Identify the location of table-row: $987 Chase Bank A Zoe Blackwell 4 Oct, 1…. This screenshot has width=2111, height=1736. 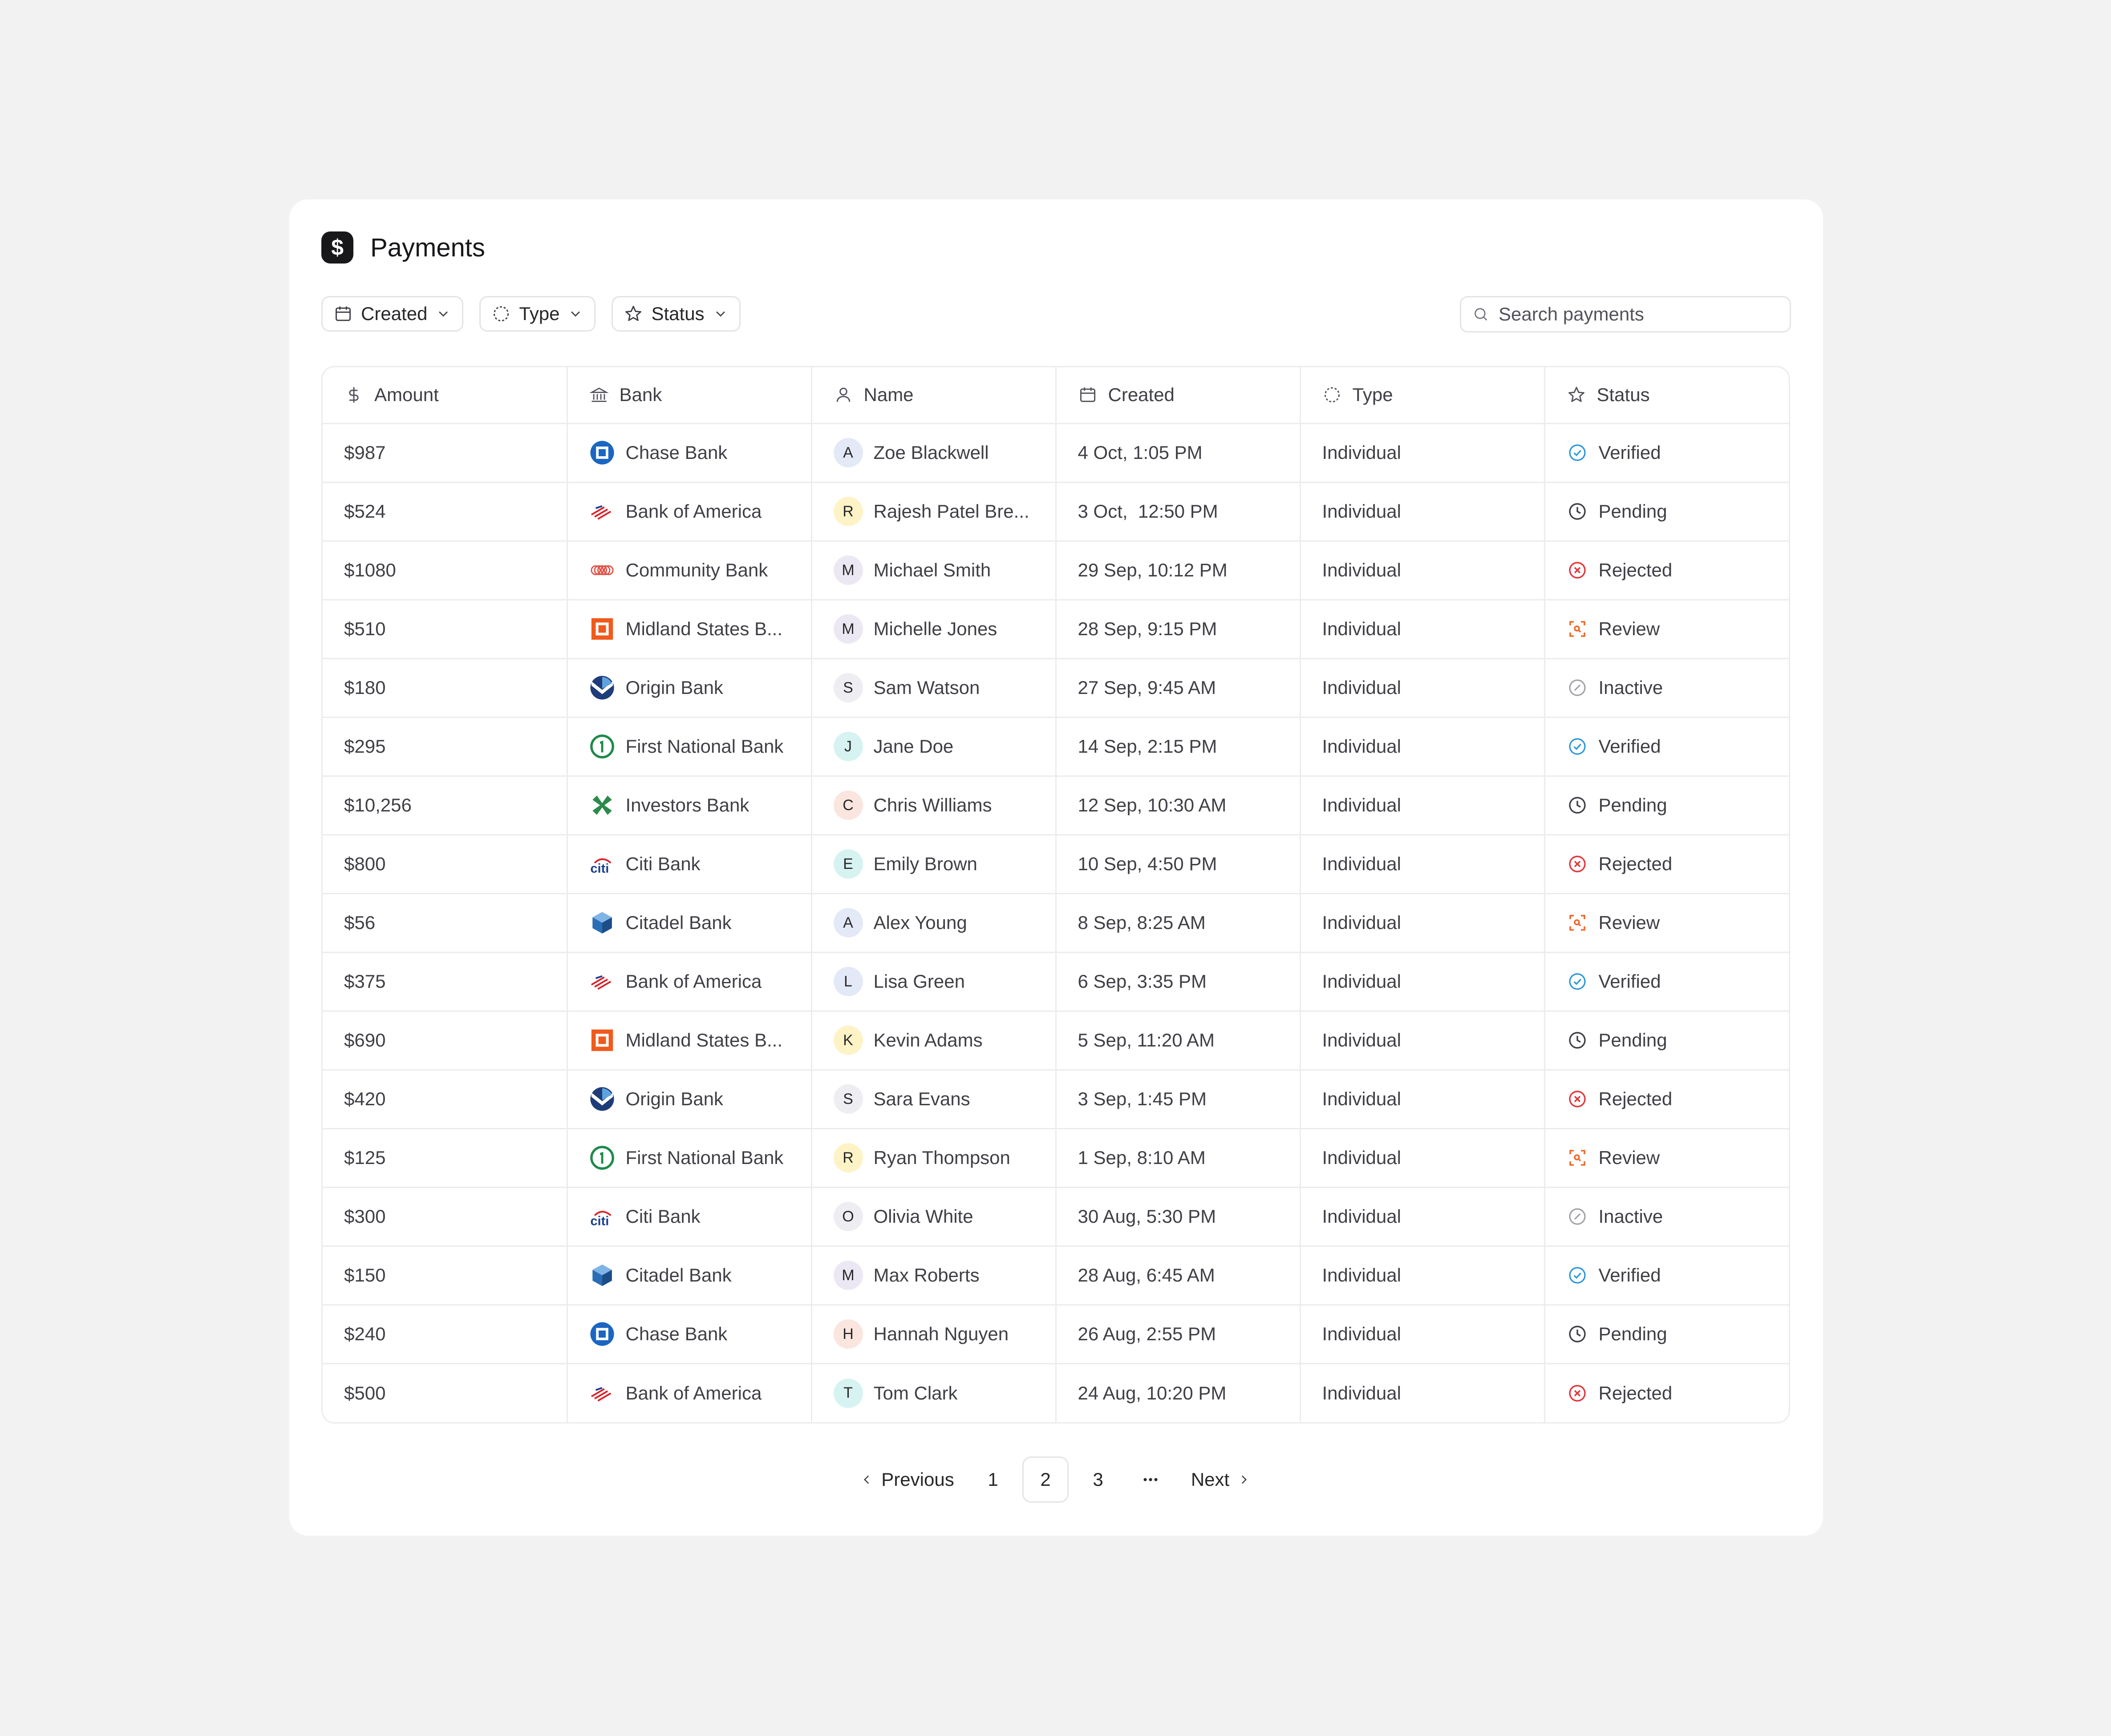
(1056, 453).